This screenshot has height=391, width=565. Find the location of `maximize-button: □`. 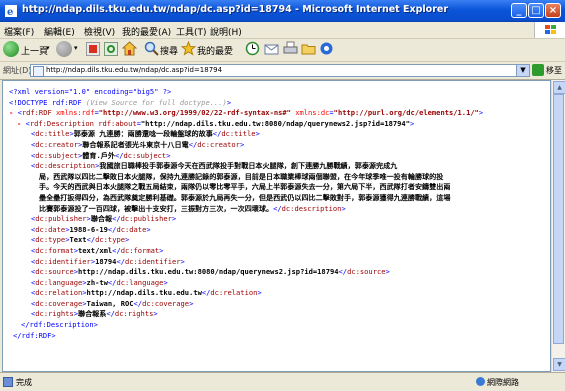

maximize-button: □ is located at coordinates (536, 10).